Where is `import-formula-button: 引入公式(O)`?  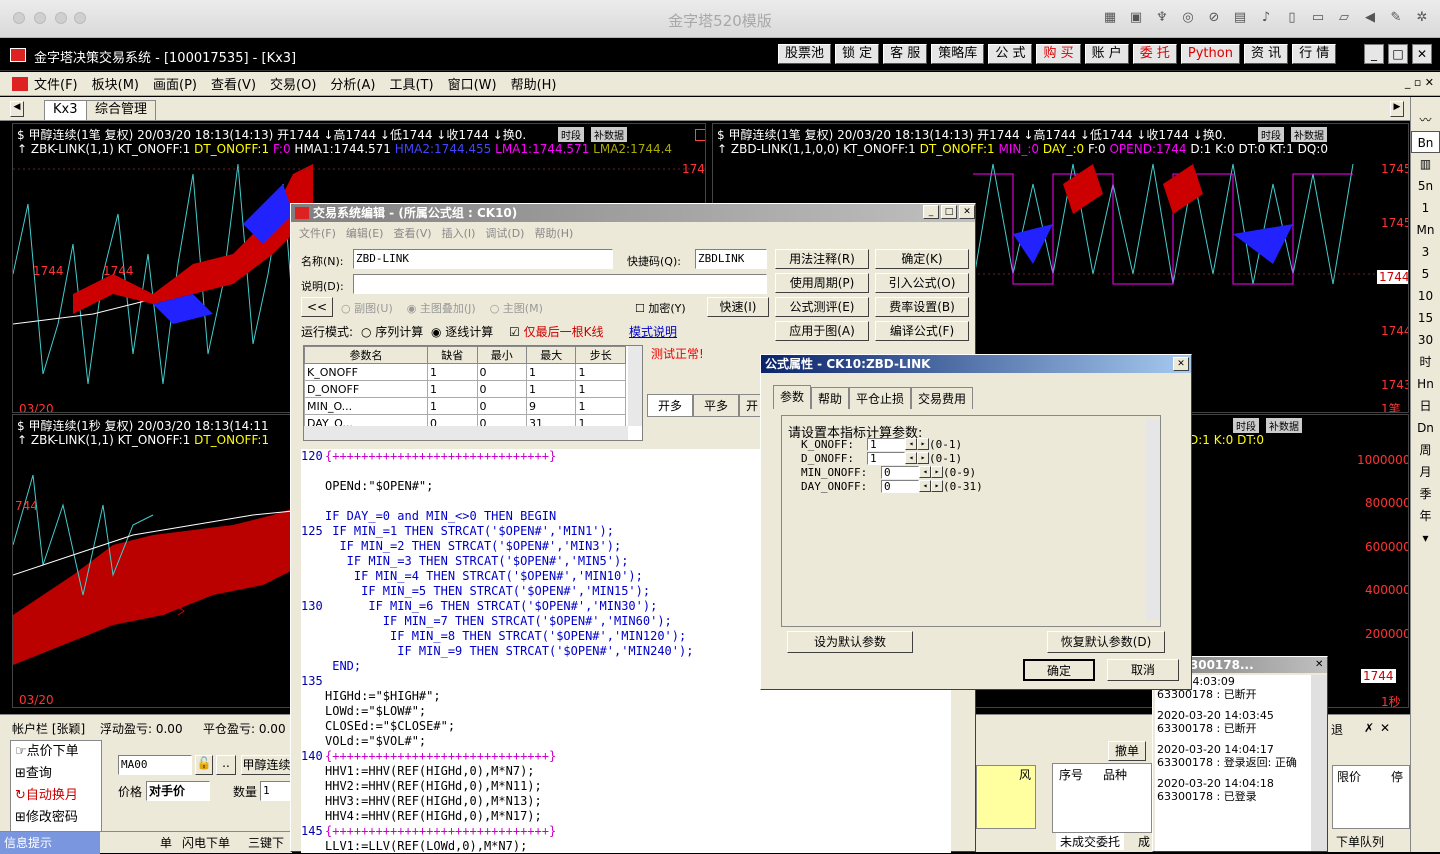 import-formula-button: 引入公式(O) is located at coordinates (922, 283).